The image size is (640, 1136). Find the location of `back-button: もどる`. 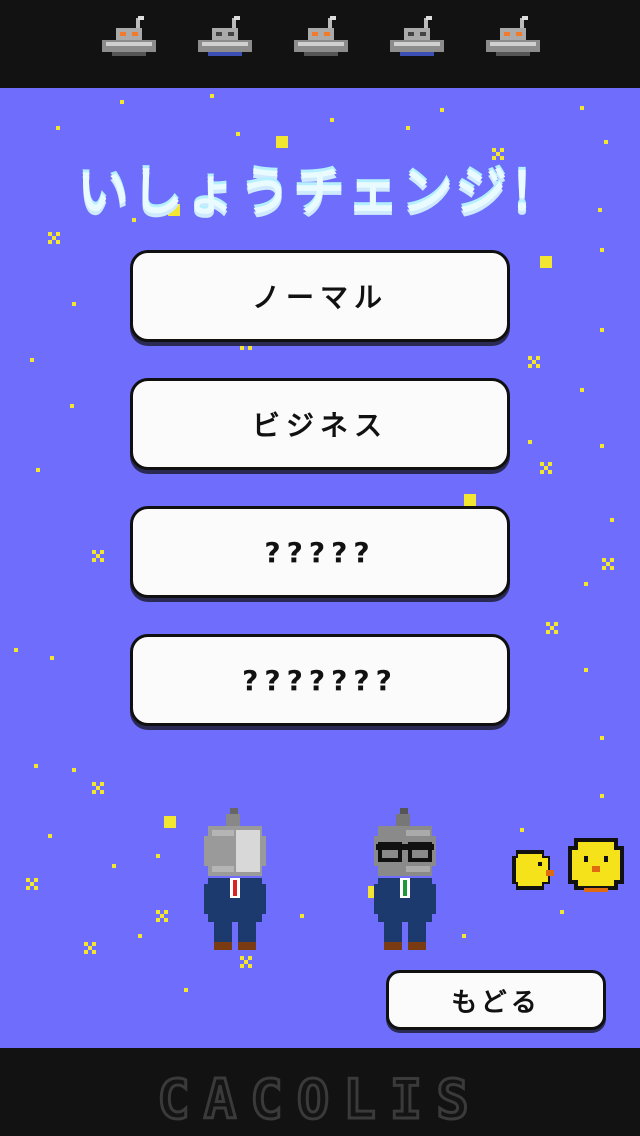

back-button: もどる is located at coordinates (496, 1000).